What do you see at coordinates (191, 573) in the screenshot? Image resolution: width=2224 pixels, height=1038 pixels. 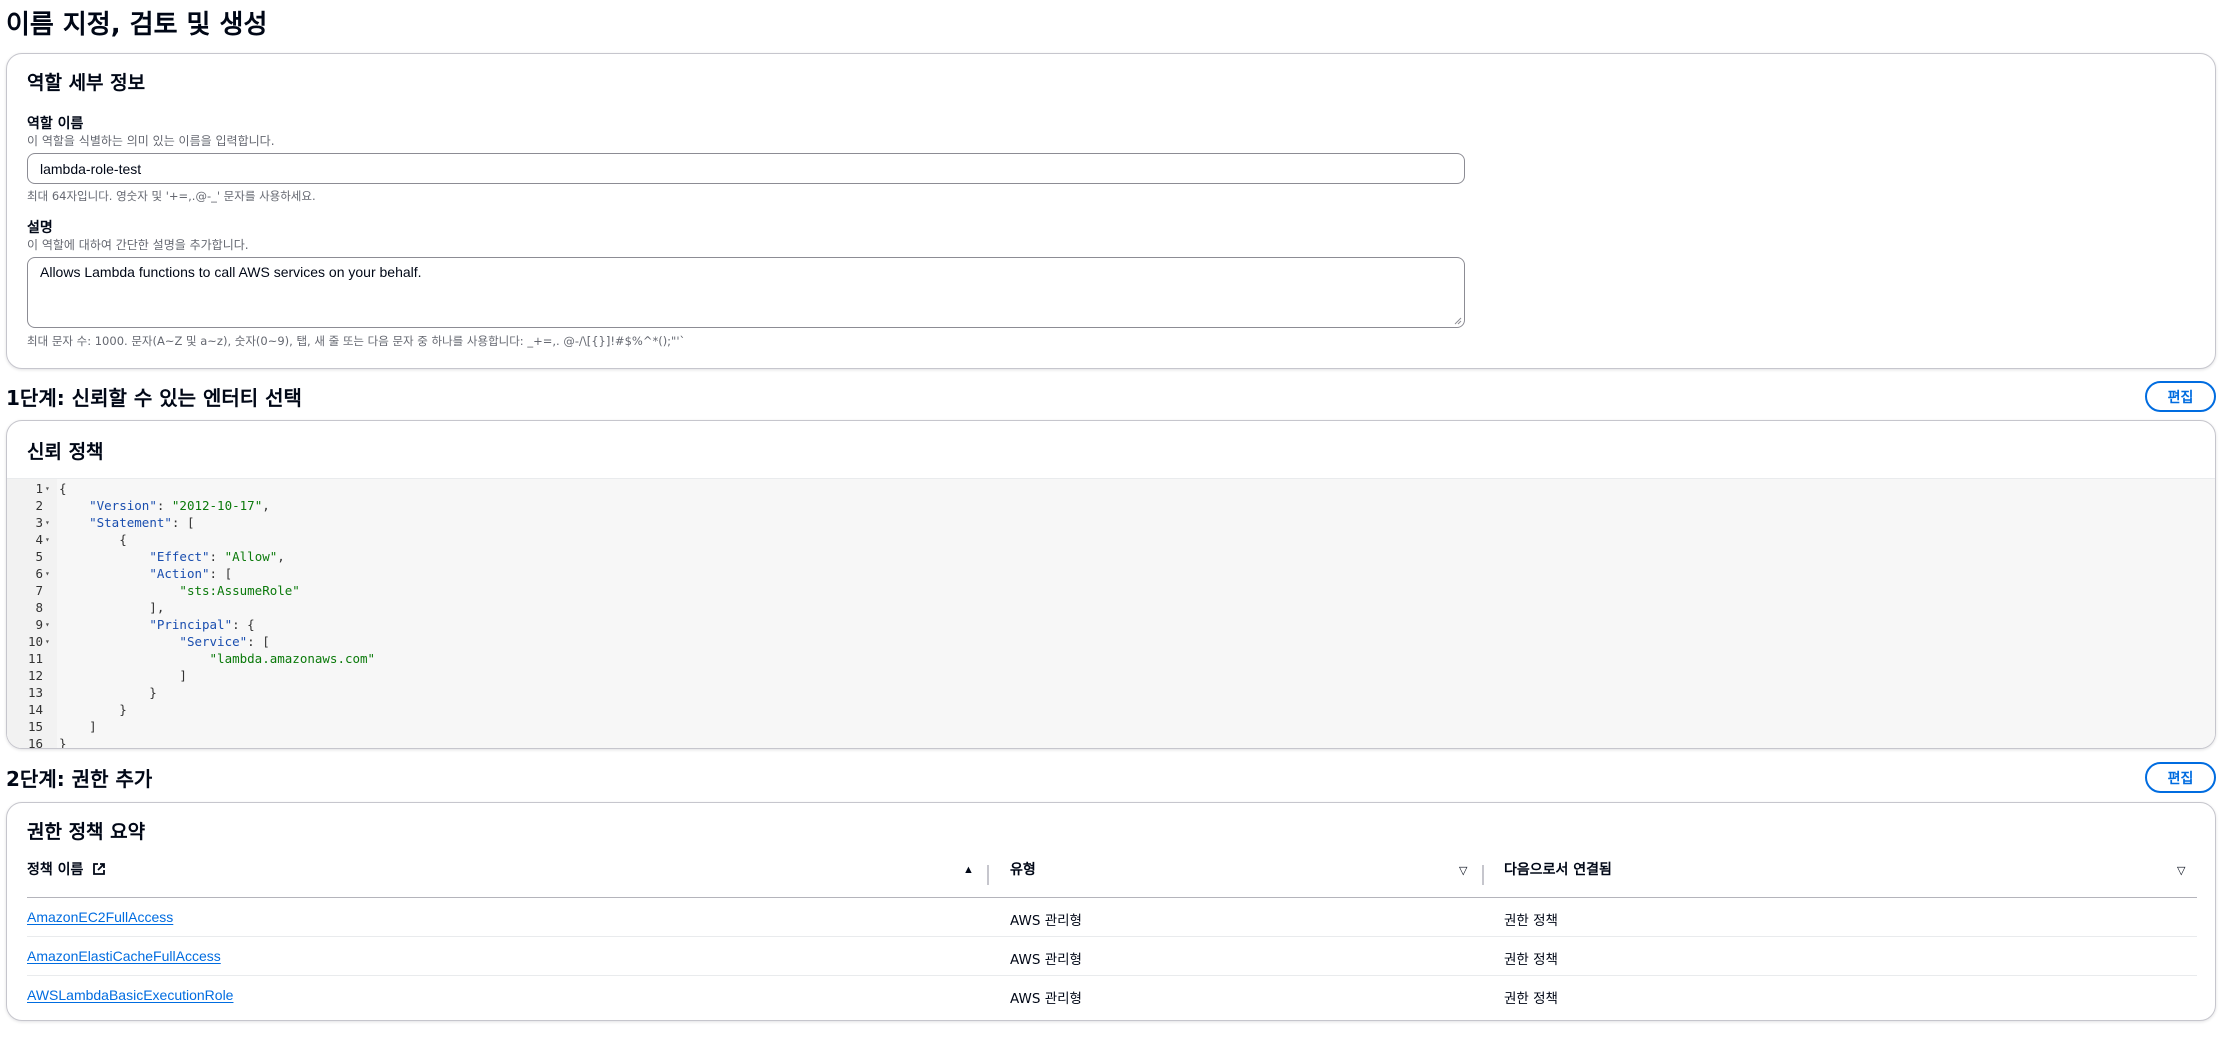 I see `code-text: "Action": [` at bounding box center [191, 573].